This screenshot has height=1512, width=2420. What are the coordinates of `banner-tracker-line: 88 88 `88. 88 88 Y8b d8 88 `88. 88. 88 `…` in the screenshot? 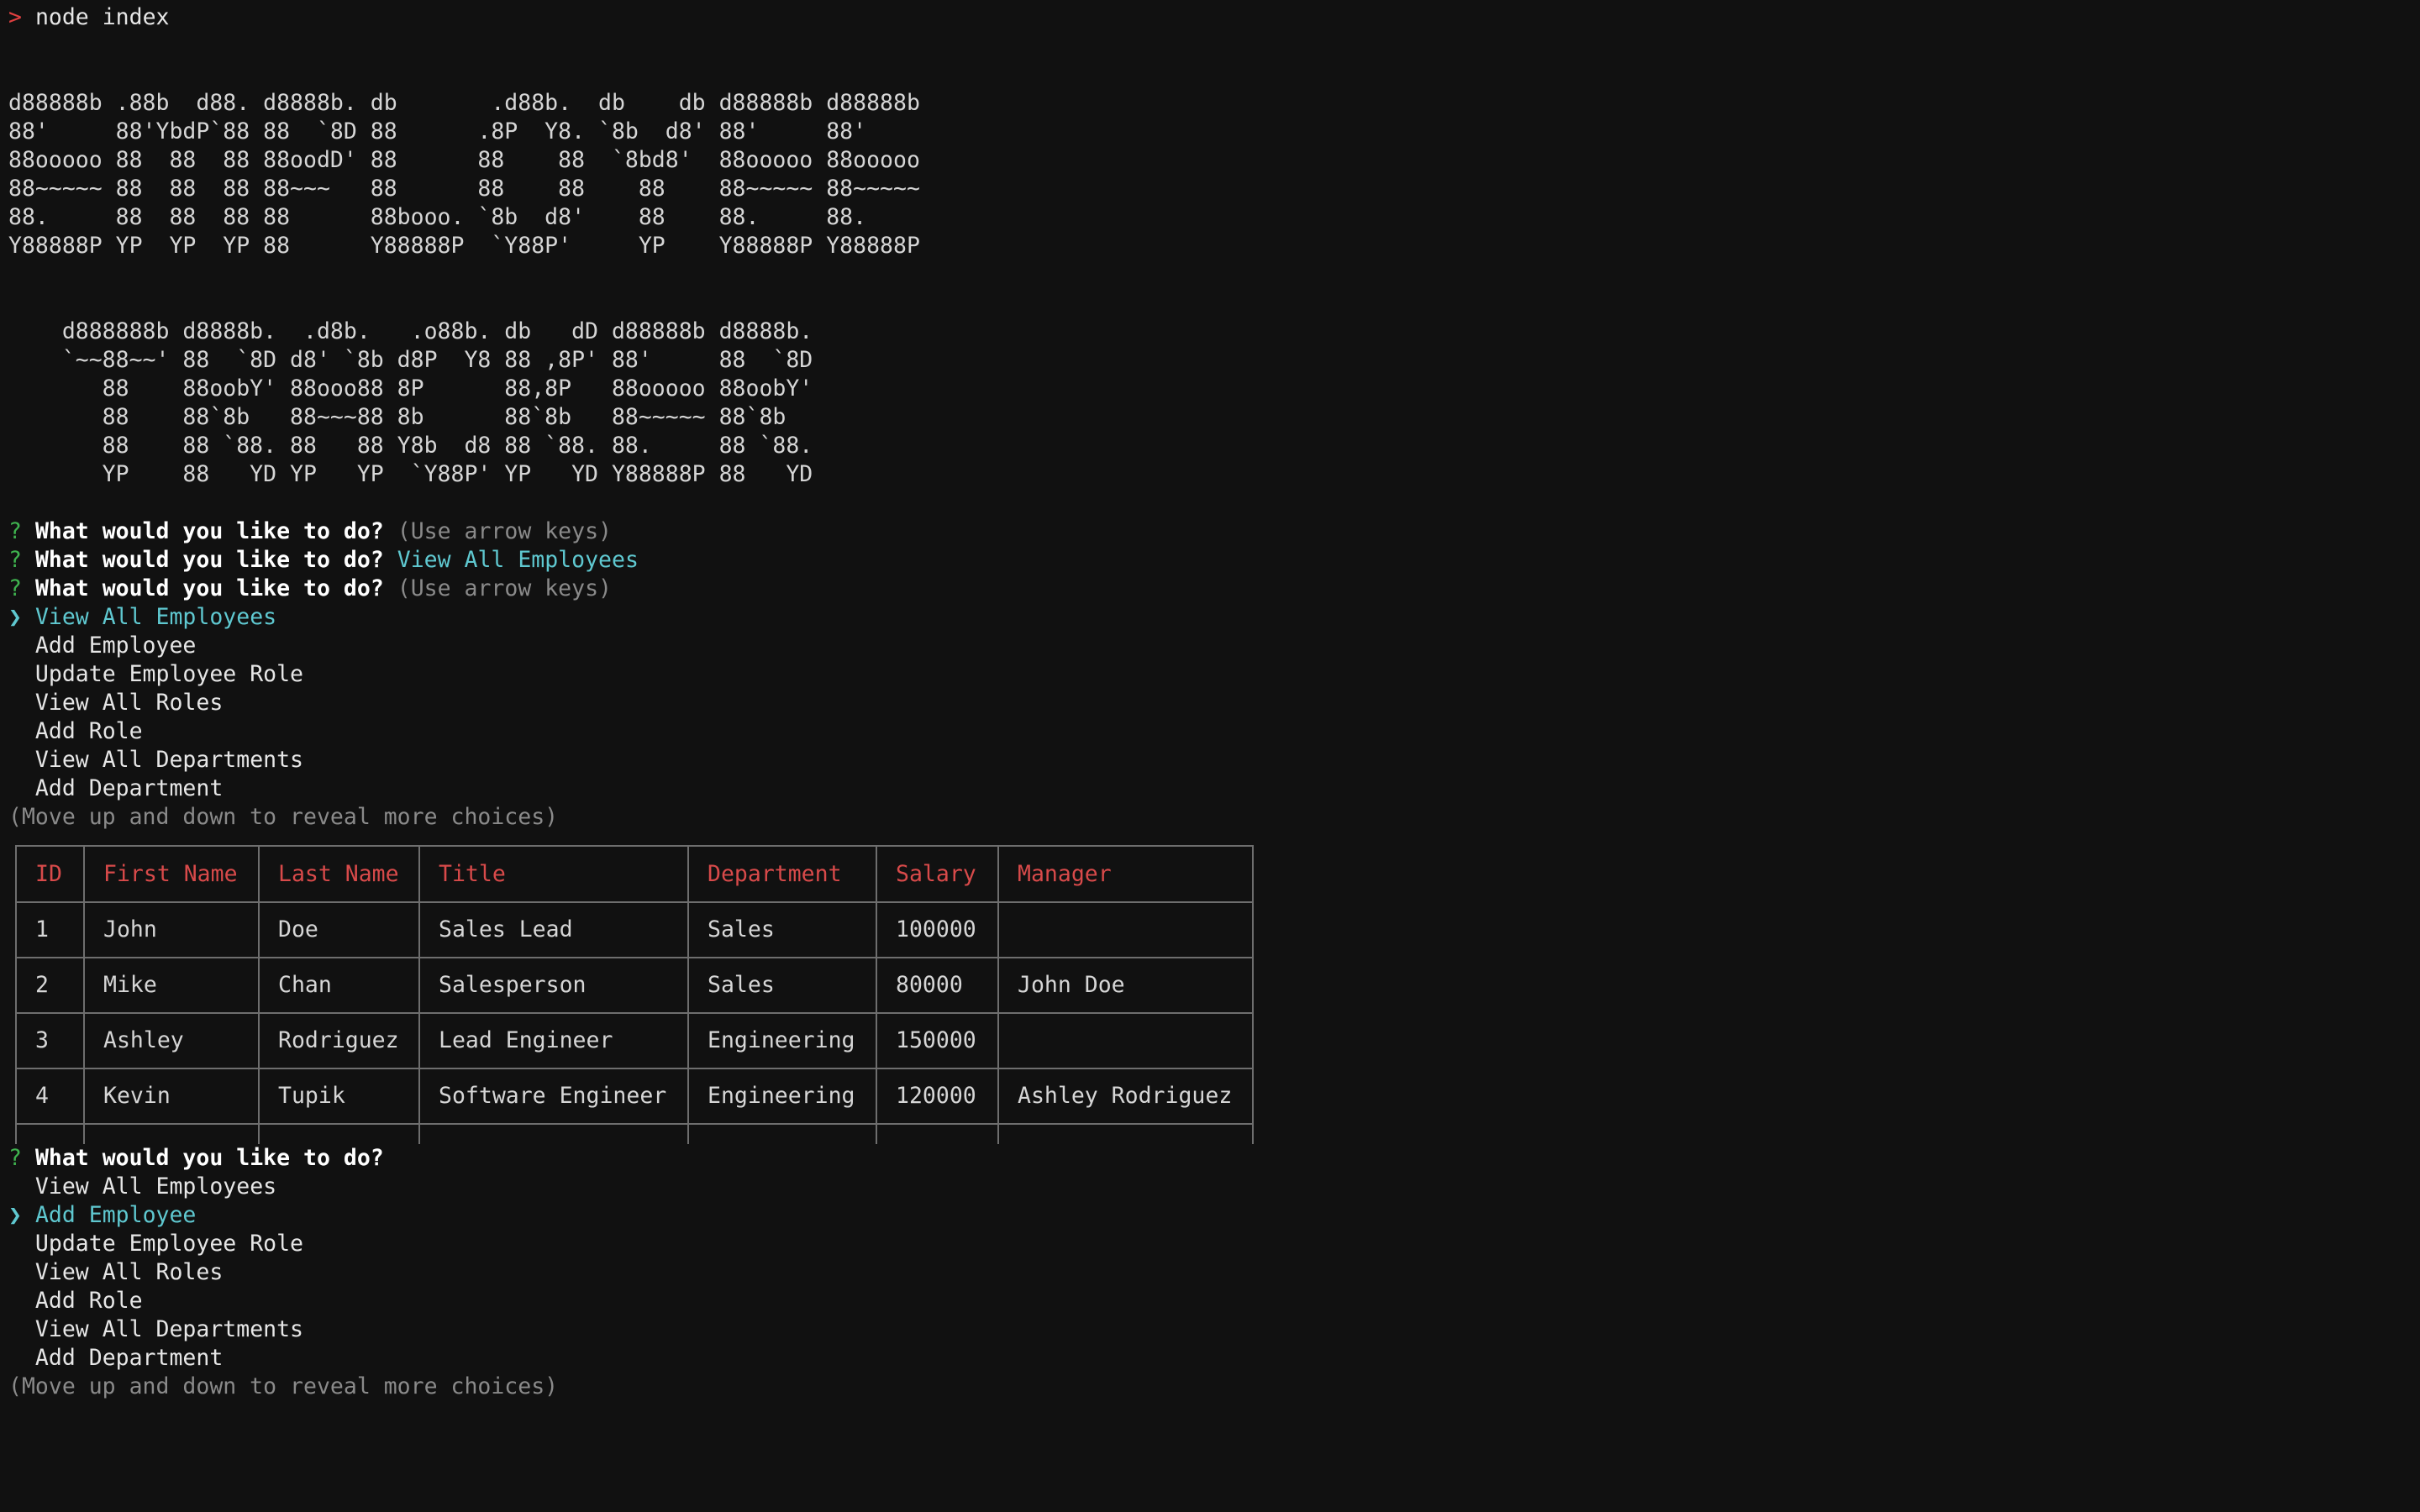 It's located at (411, 446).